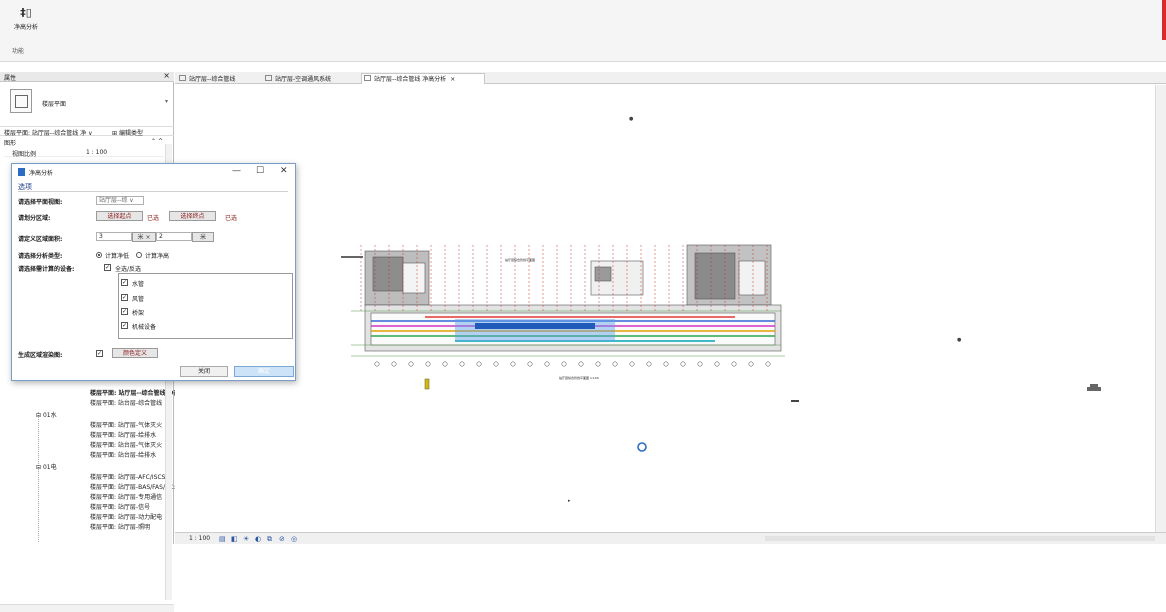 The height and width of the screenshot is (612, 1166). I want to click on view-scale: 1 : 100, so click(199, 538).